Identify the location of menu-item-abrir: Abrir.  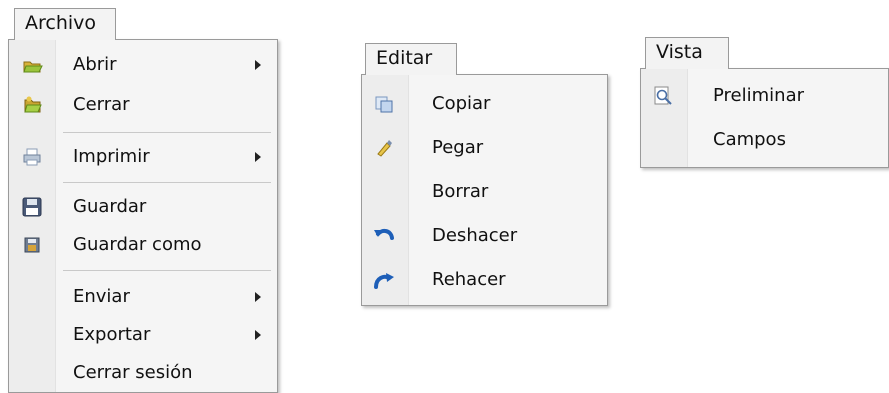
(143, 65).